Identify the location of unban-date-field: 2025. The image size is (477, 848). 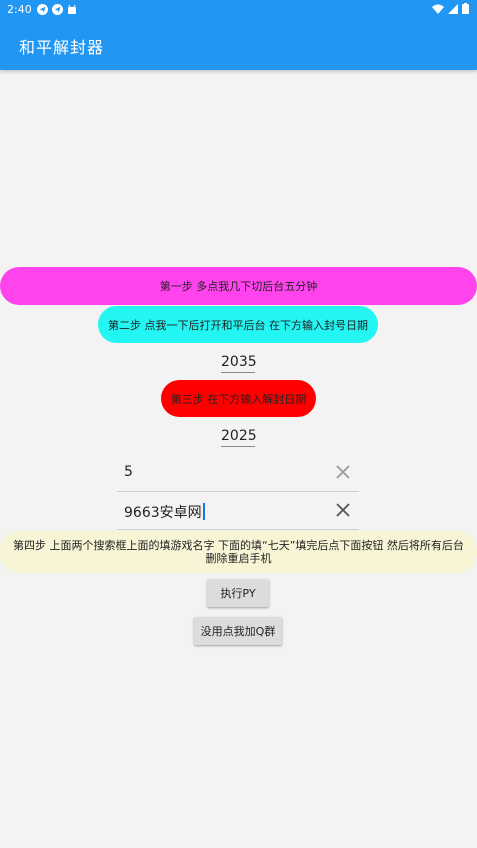
(239, 437).